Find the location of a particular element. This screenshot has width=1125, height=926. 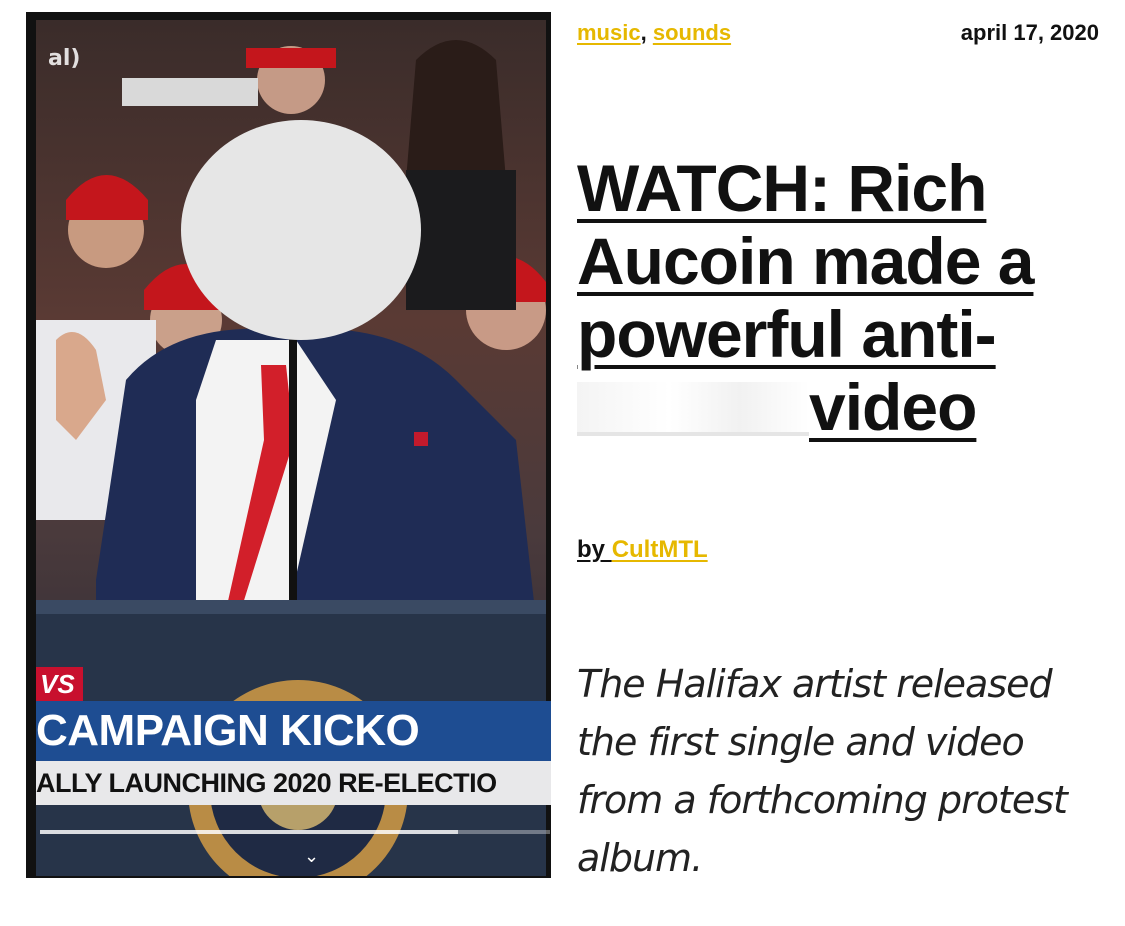

byline: by CultMTL is located at coordinates (642, 550).